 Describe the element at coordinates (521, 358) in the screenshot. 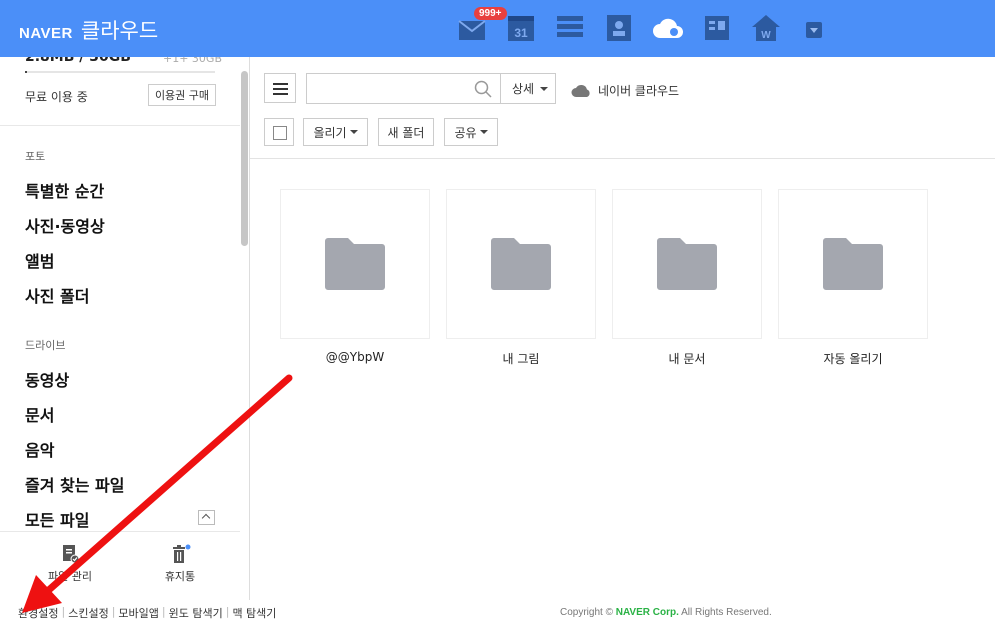

I see `folder-name: 내 그림` at that location.